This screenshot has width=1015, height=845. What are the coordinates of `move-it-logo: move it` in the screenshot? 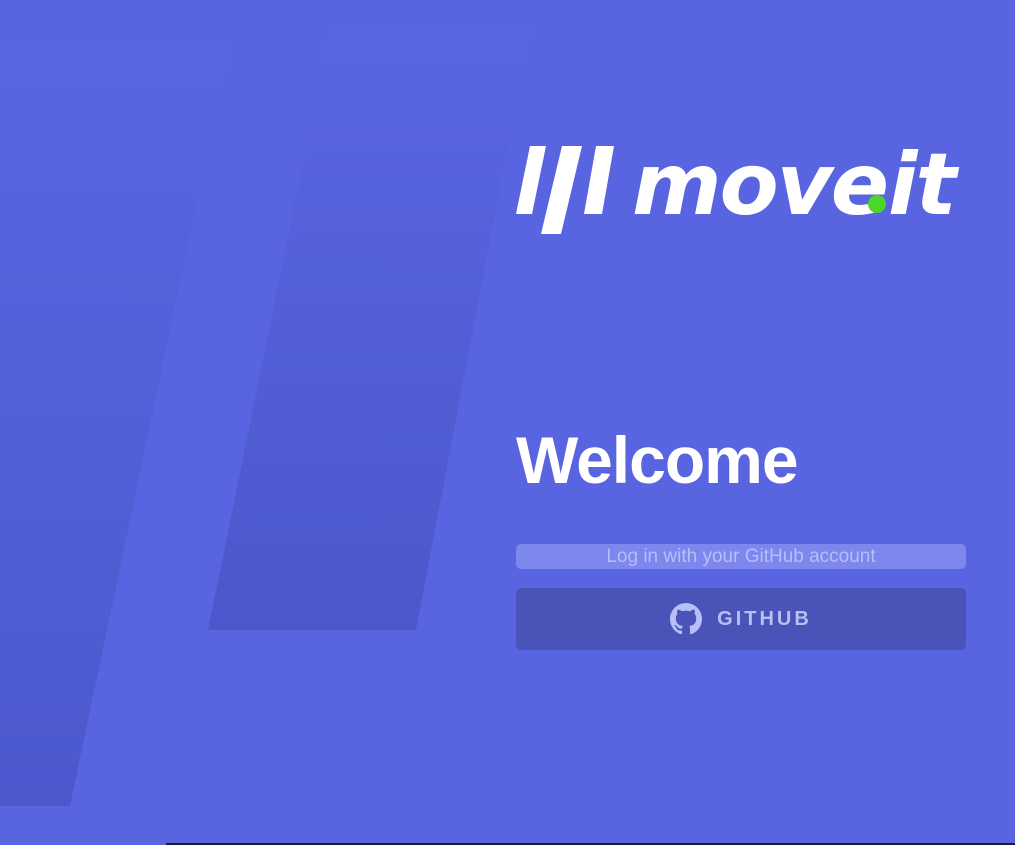 It's located at (738, 185).